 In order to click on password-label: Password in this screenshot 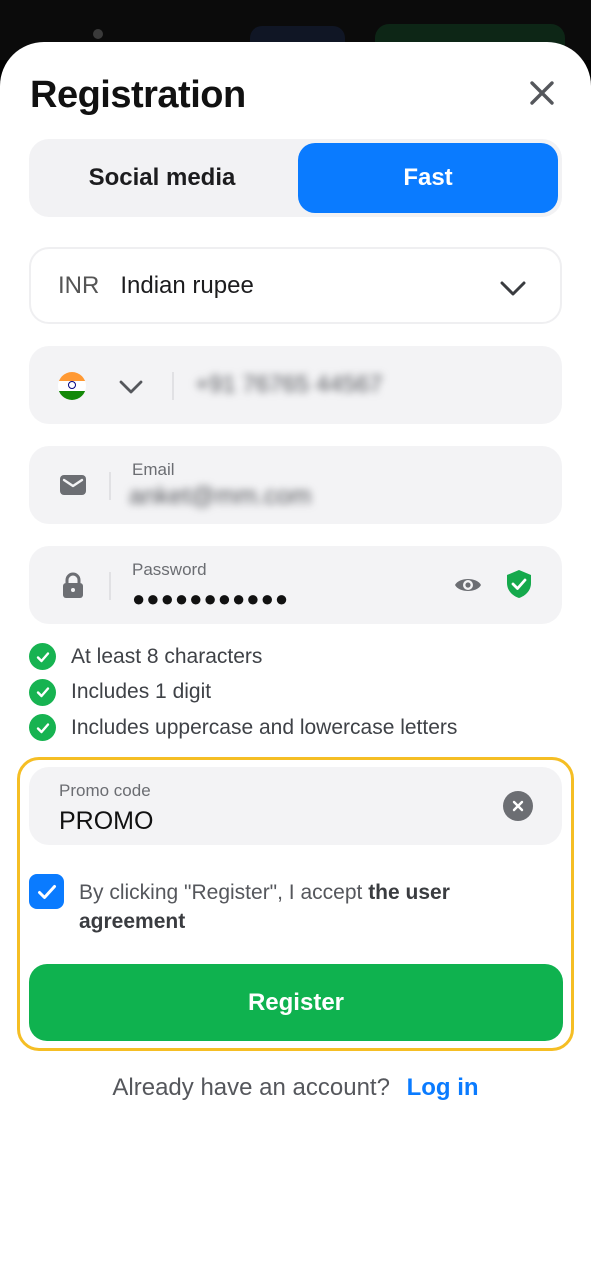, I will do `click(169, 569)`.